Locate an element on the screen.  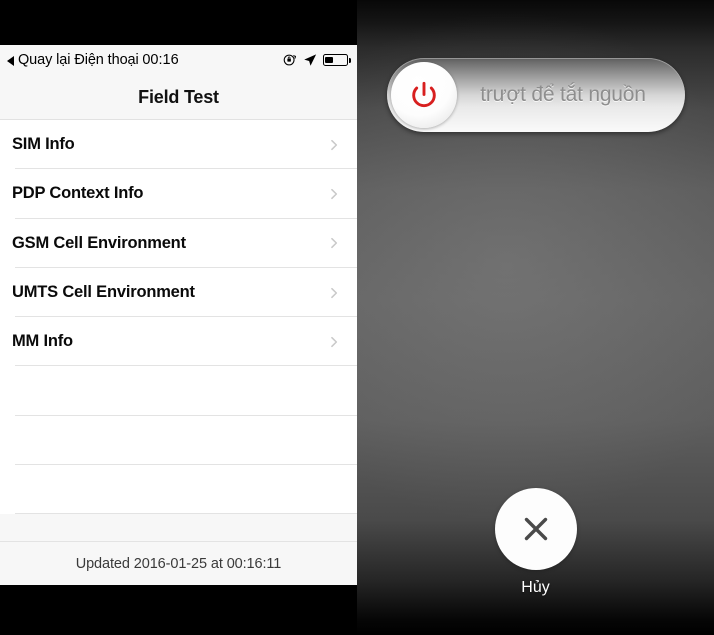
cancel-control: Hủy is located at coordinates (535, 542).